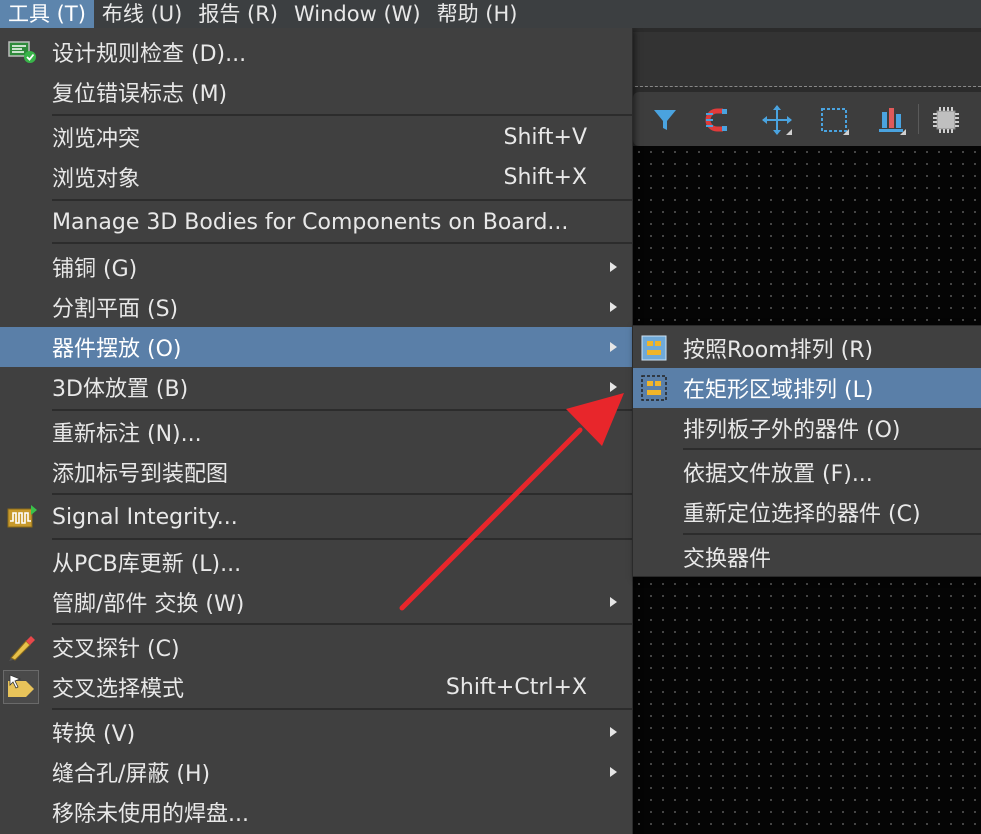 Image resolution: width=981 pixels, height=834 pixels. What do you see at coordinates (778, 390) in the screenshot?
I see `submenu-item-label: 在矩形区域排列 (L)` at bounding box center [778, 390].